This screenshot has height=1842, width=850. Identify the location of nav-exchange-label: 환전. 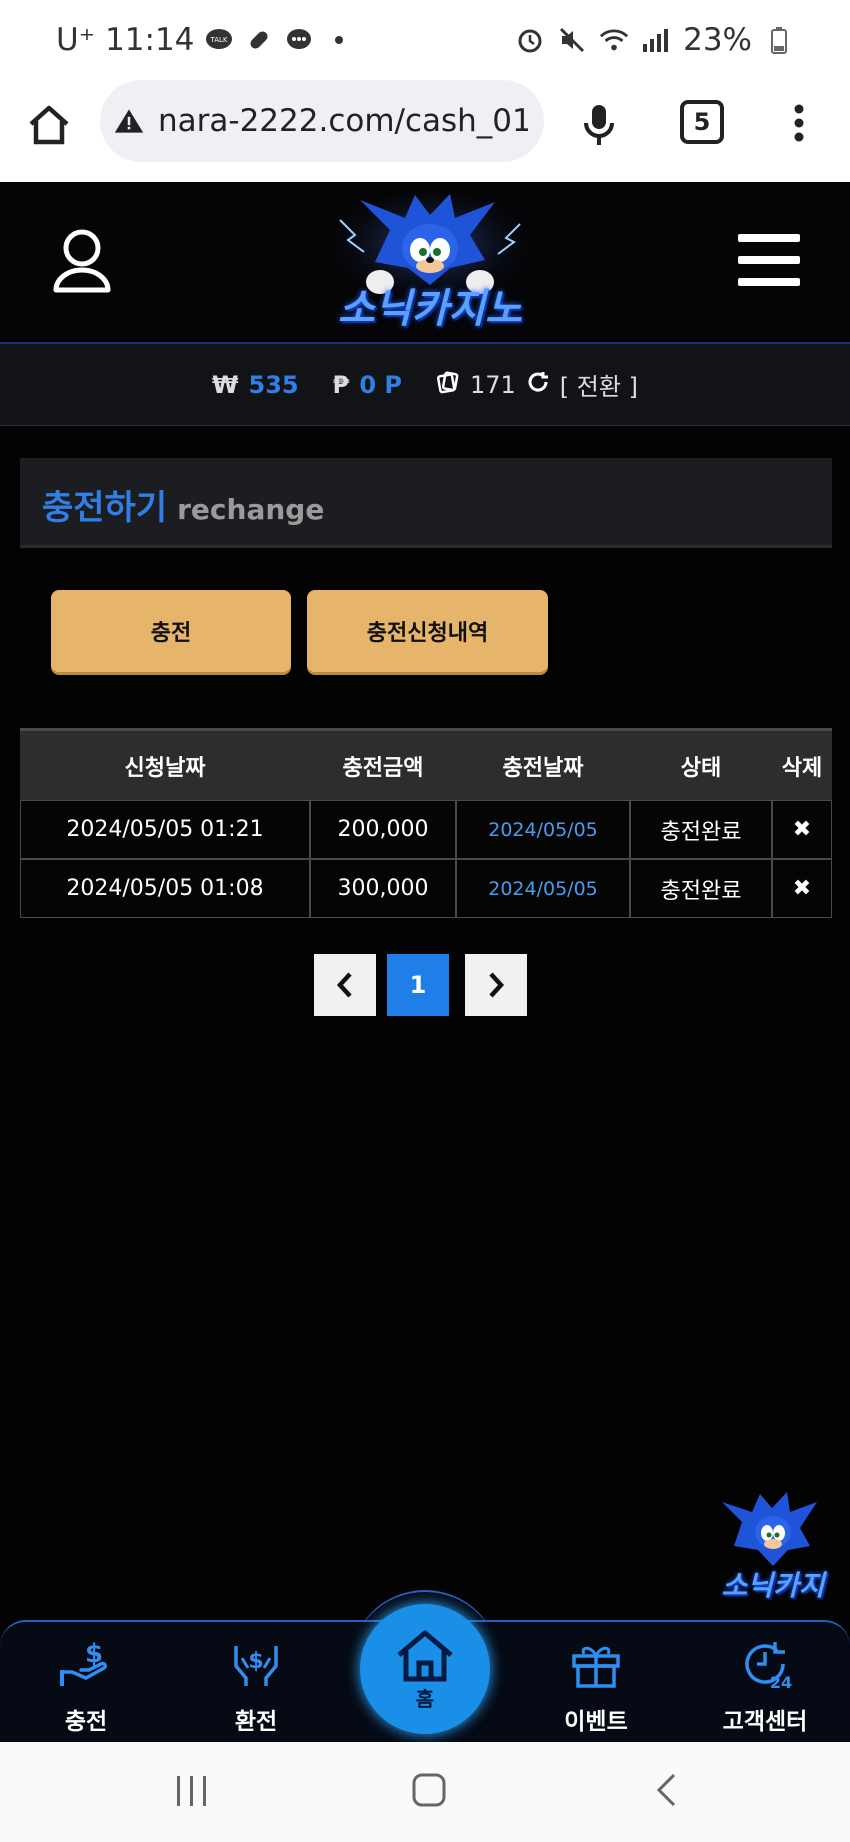
(256, 1722).